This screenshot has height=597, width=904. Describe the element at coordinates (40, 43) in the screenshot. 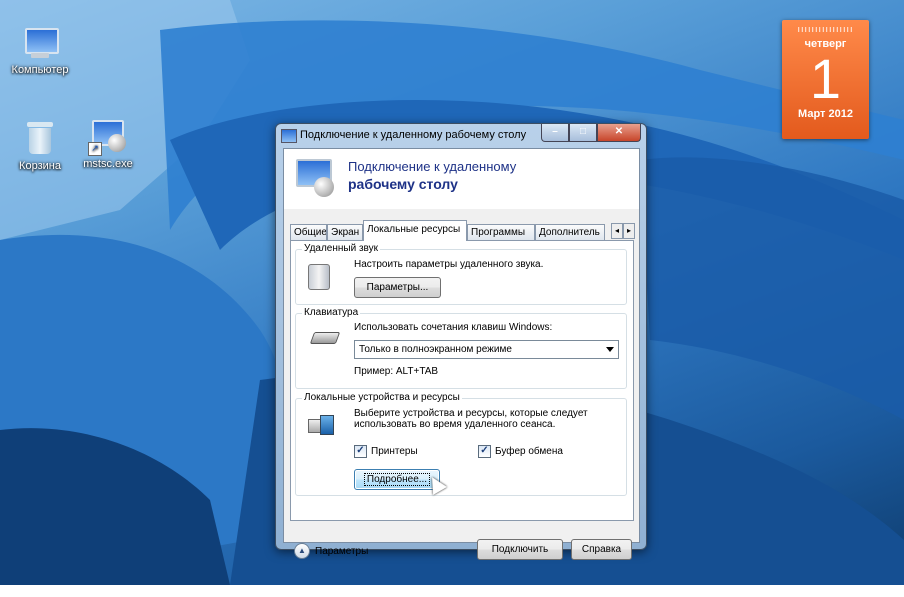

I see `computer-icon` at that location.